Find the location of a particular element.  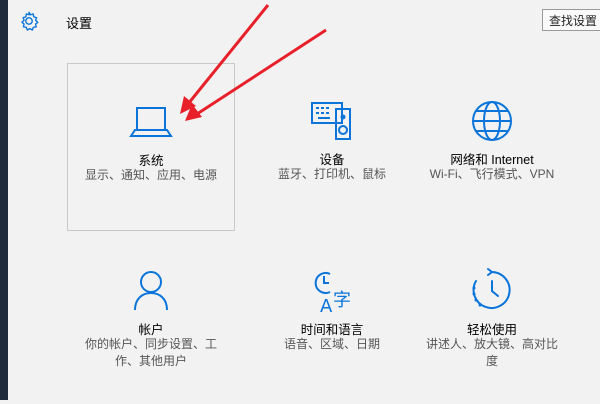

tile-time-language-desc: 语音、区域、日期 is located at coordinates (331, 344).